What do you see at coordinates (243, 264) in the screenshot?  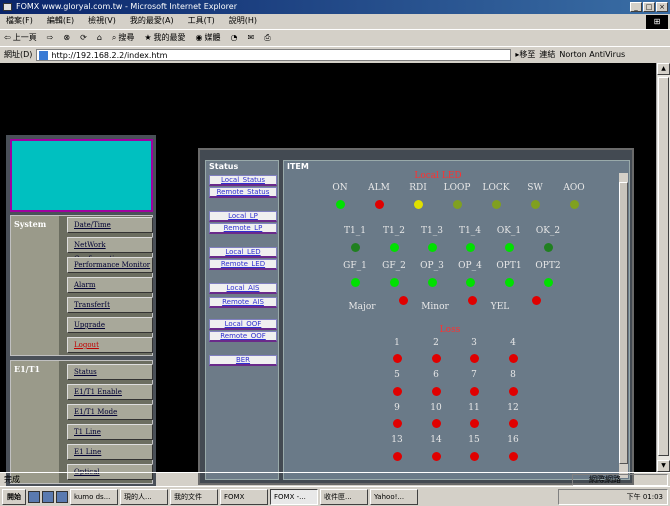 I see `remote-led-button: Remote_LED` at bounding box center [243, 264].